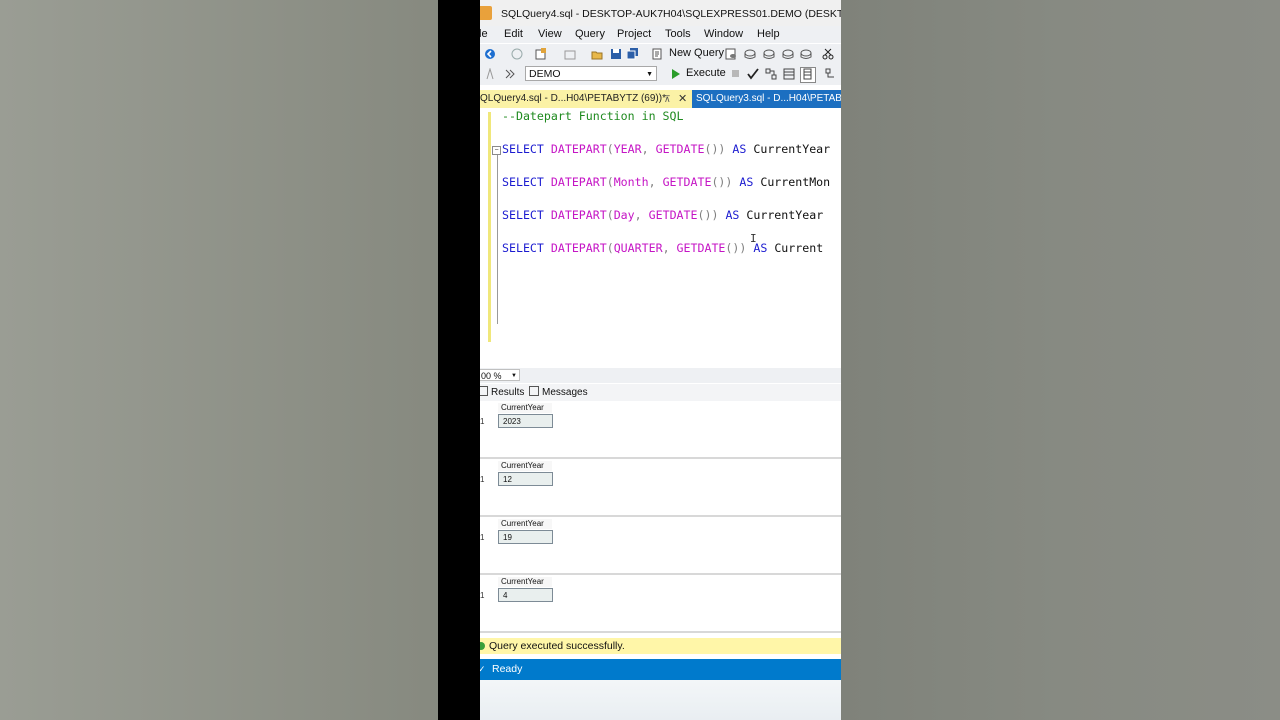 Image resolution: width=1280 pixels, height=720 pixels. Describe the element at coordinates (660, 604) in the screenshot. I see `result-grid-4: 1 CurrentYear 4` at that location.